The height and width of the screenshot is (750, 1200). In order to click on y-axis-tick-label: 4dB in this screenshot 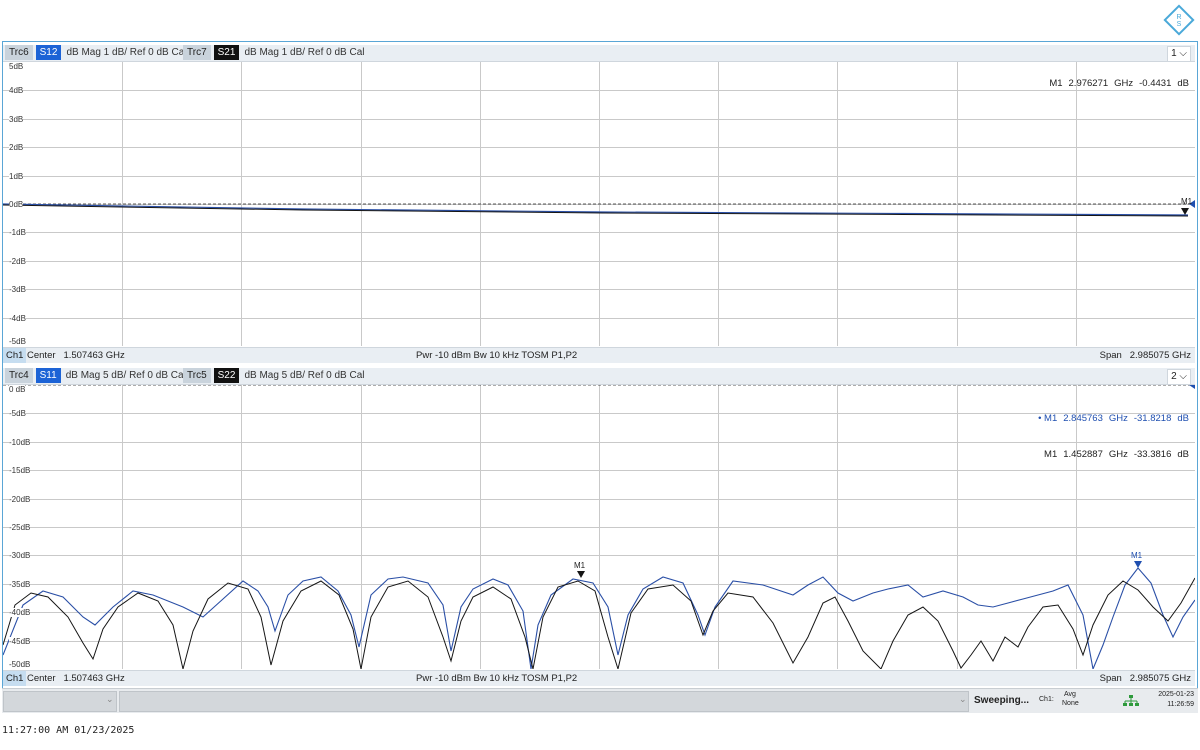, I will do `click(16, 90)`.